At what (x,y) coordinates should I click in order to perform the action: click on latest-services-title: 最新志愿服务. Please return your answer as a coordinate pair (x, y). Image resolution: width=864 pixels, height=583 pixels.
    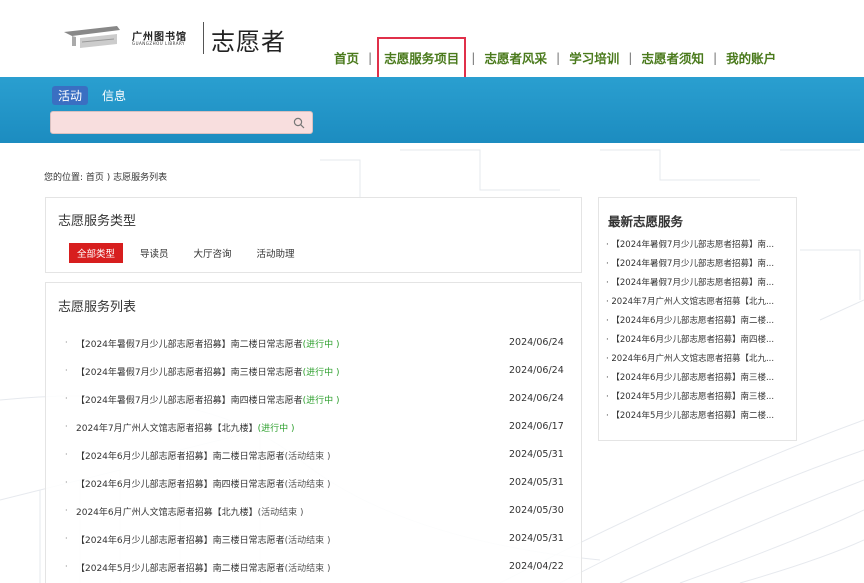
    Looking at the image, I should click on (646, 221).